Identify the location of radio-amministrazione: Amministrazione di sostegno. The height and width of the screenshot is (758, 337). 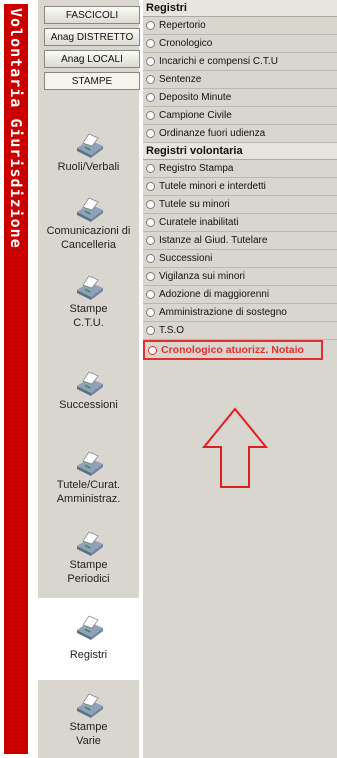
(240, 313).